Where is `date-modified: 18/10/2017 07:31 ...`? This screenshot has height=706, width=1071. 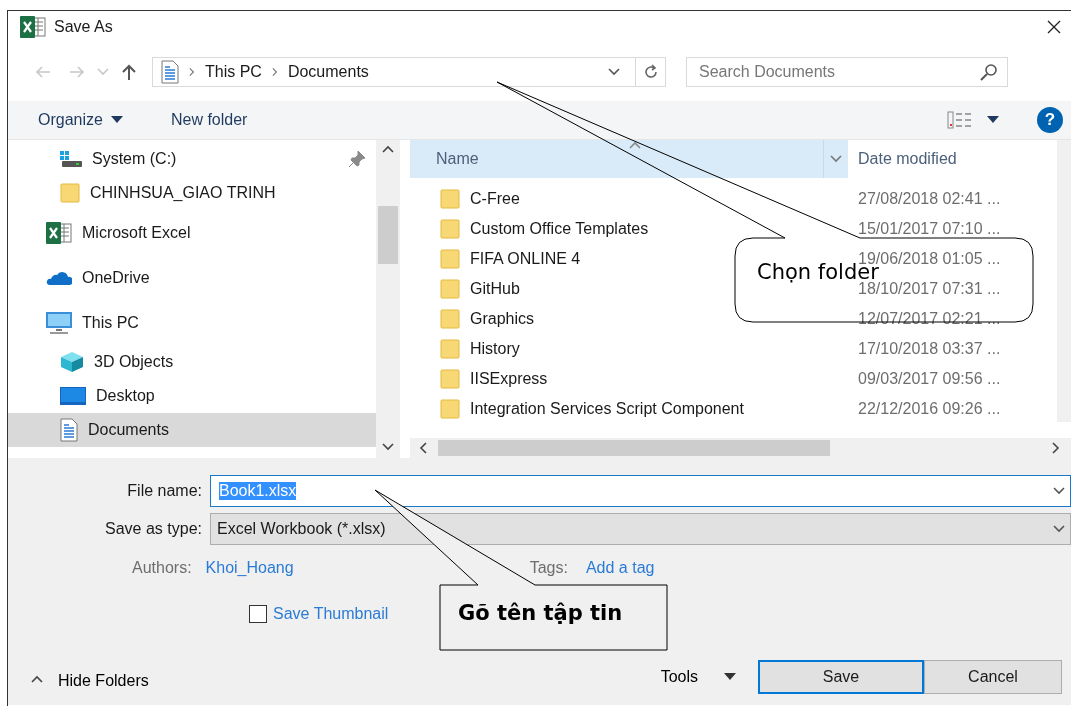
date-modified: 18/10/2017 07:31 ... is located at coordinates (929, 289).